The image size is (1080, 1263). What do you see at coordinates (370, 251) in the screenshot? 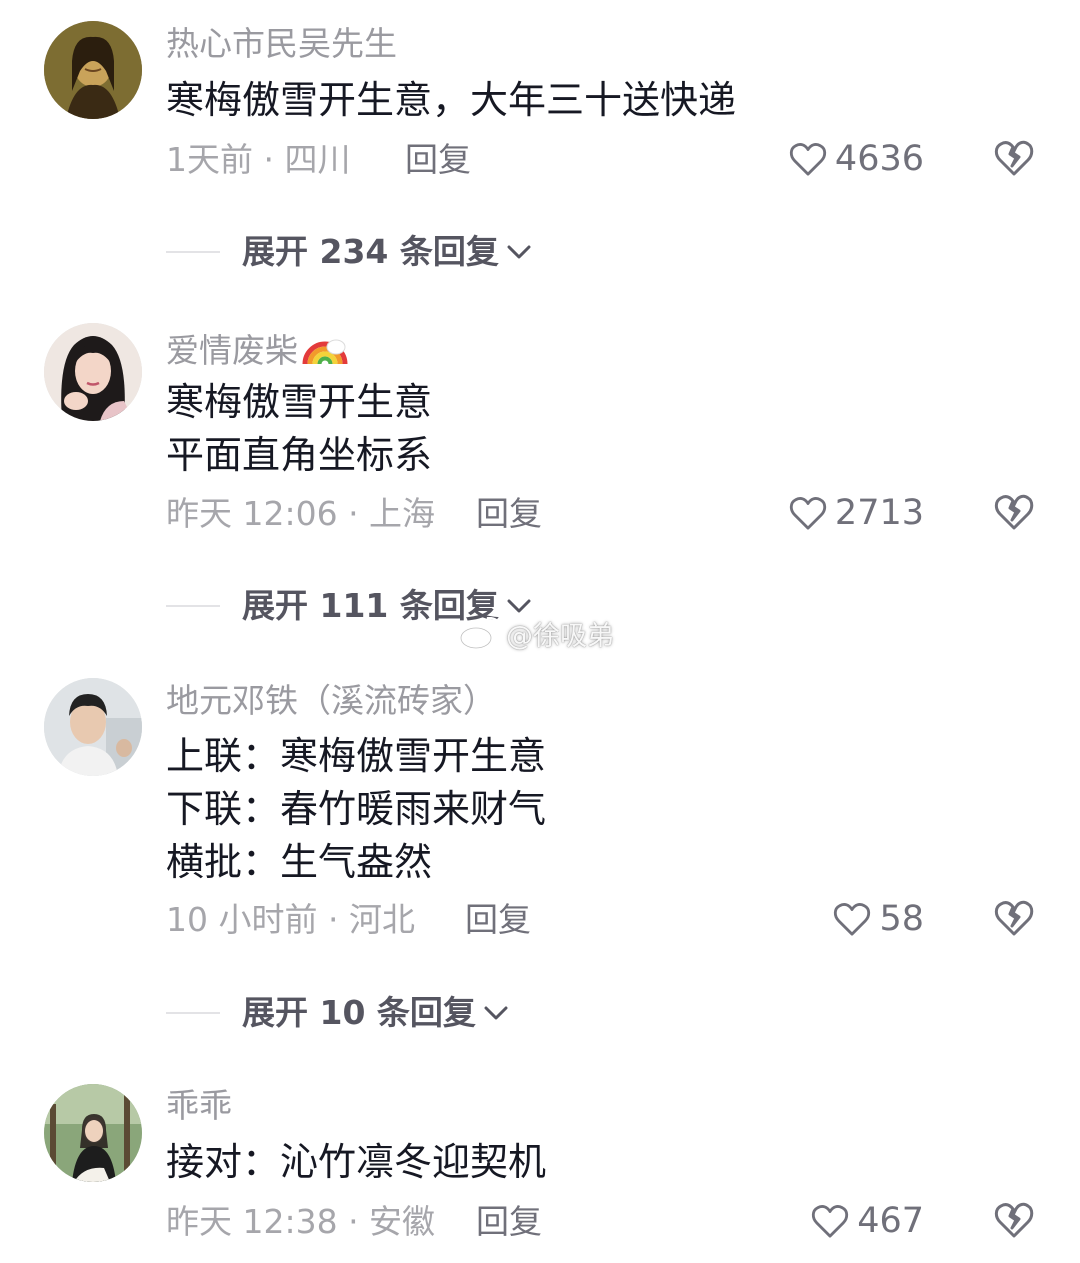
I see `expand-label: 展开 234 条回复` at bounding box center [370, 251].